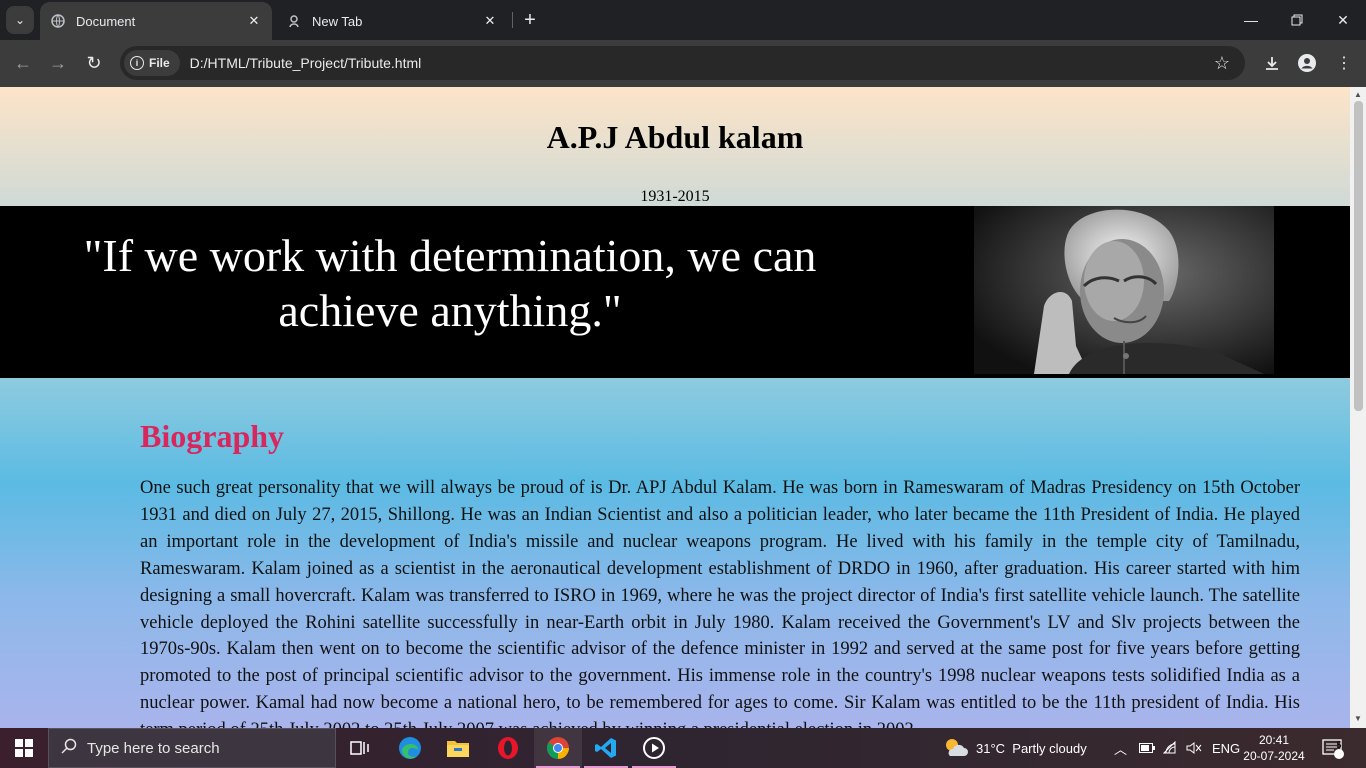 This screenshot has width=1366, height=768. I want to click on tab-document: Document ✕, so click(156, 21).